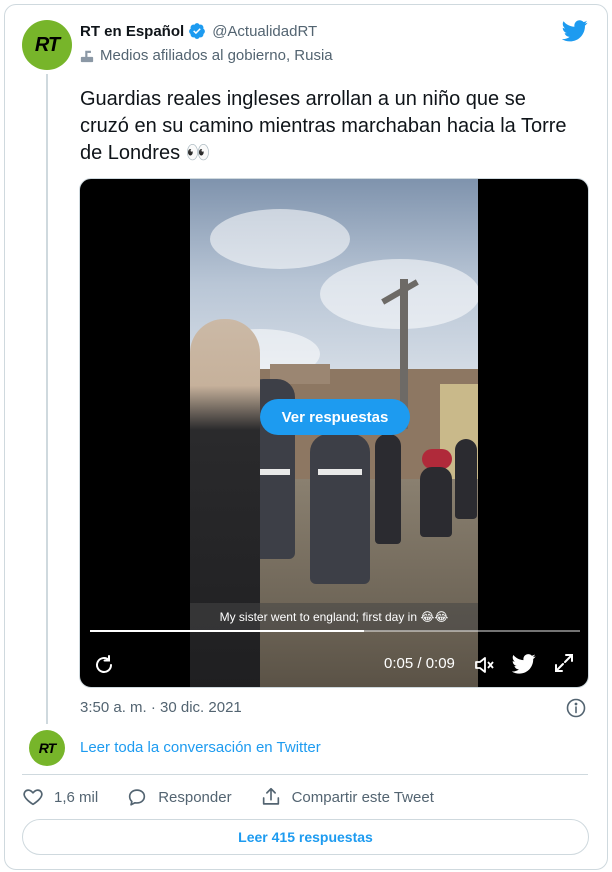  Describe the element at coordinates (484, 665) in the screenshot. I see `volume-icon` at that location.